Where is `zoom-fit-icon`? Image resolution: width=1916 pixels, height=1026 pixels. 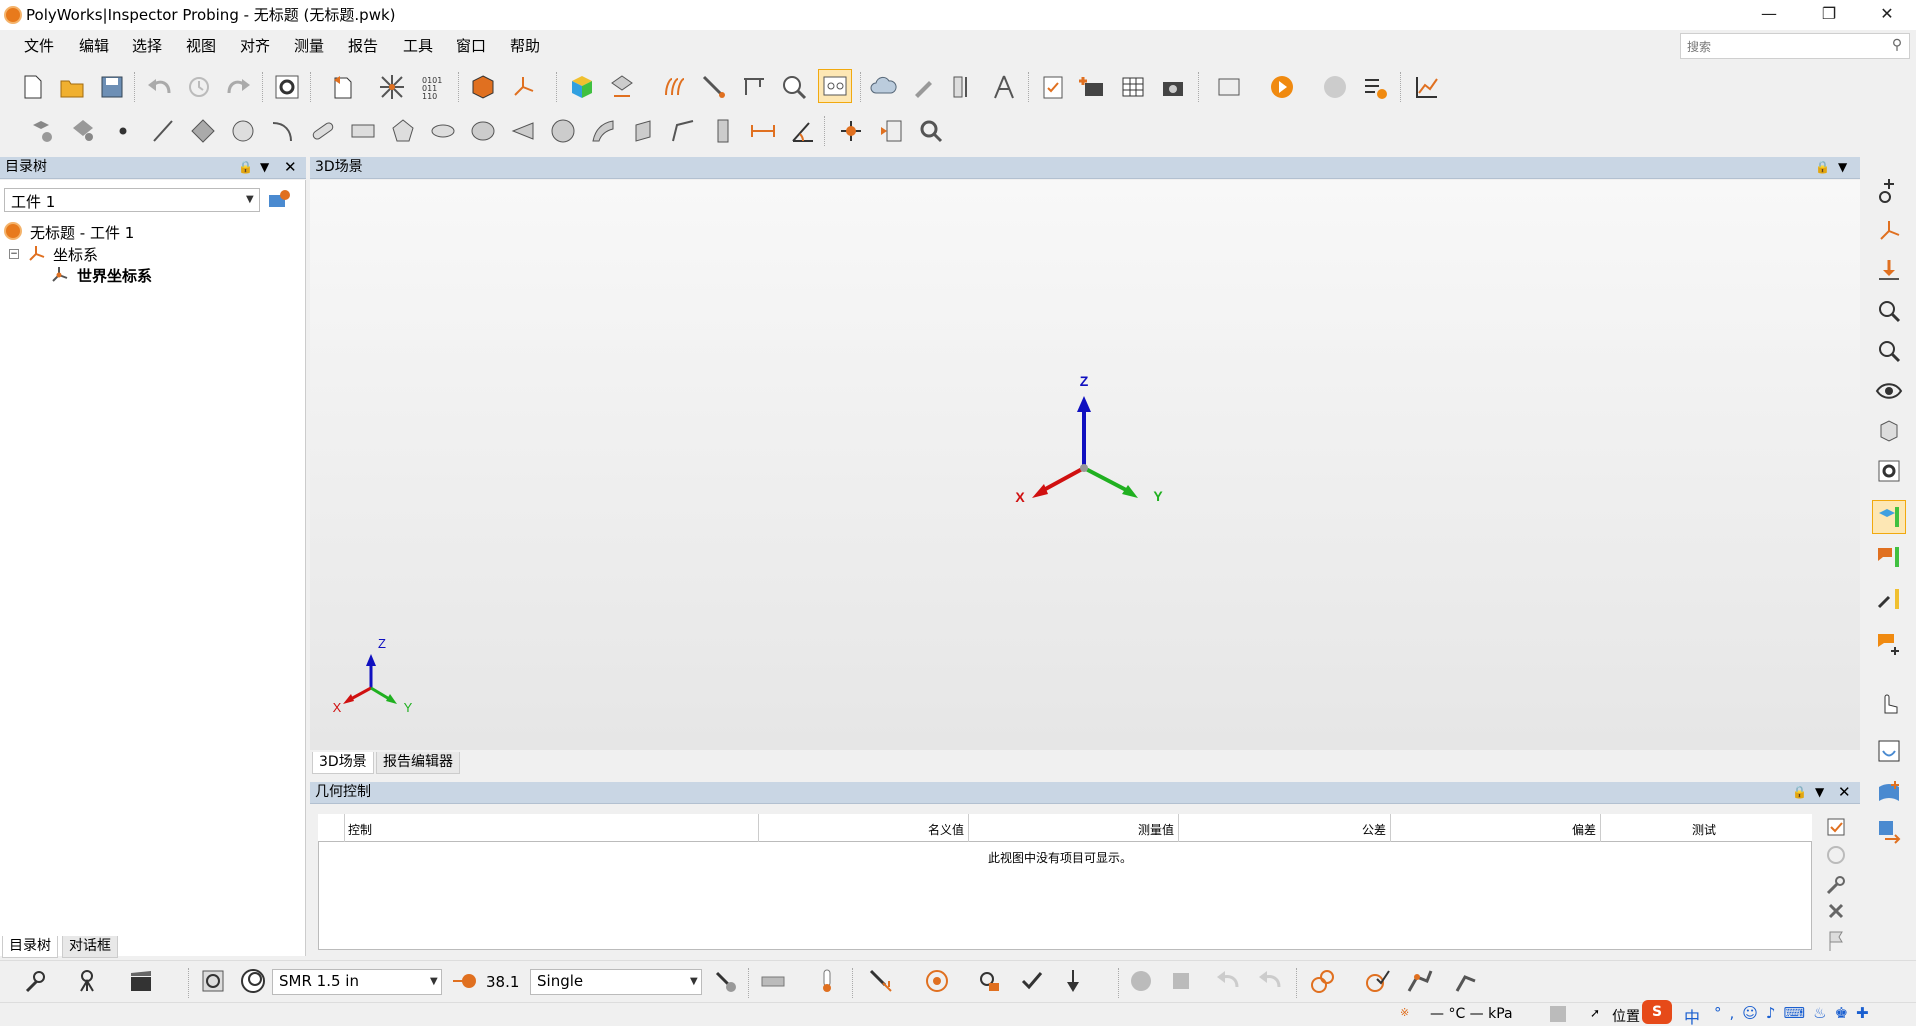
zoom-fit-icon is located at coordinates (1889, 311).